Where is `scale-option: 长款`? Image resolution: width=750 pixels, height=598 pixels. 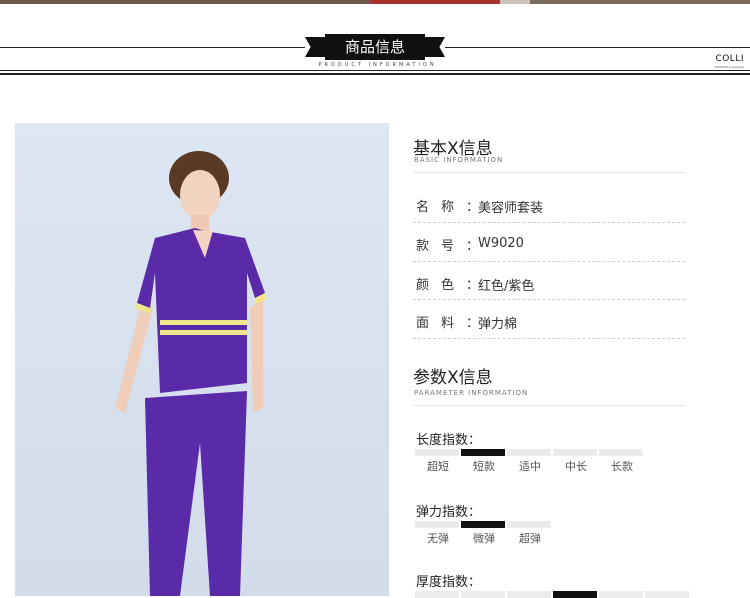
scale-option: 长款 is located at coordinates (622, 466).